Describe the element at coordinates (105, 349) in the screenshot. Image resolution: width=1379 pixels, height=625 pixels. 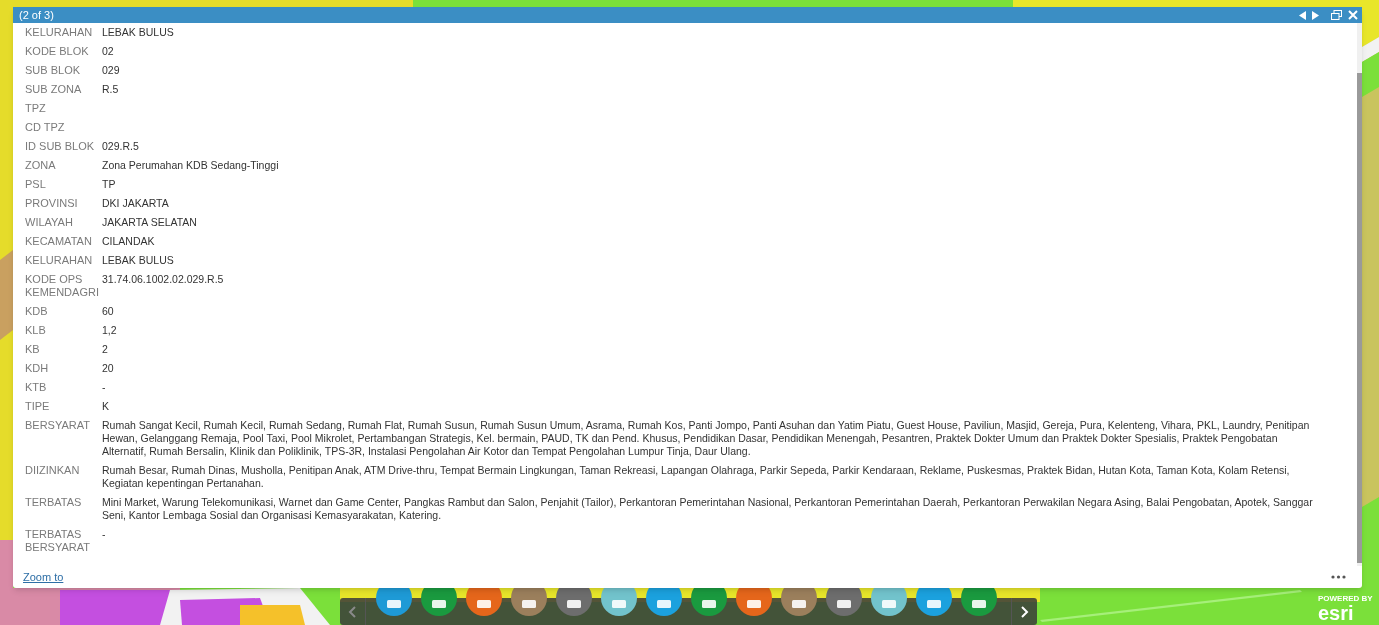
I see `field-value: 2` at that location.